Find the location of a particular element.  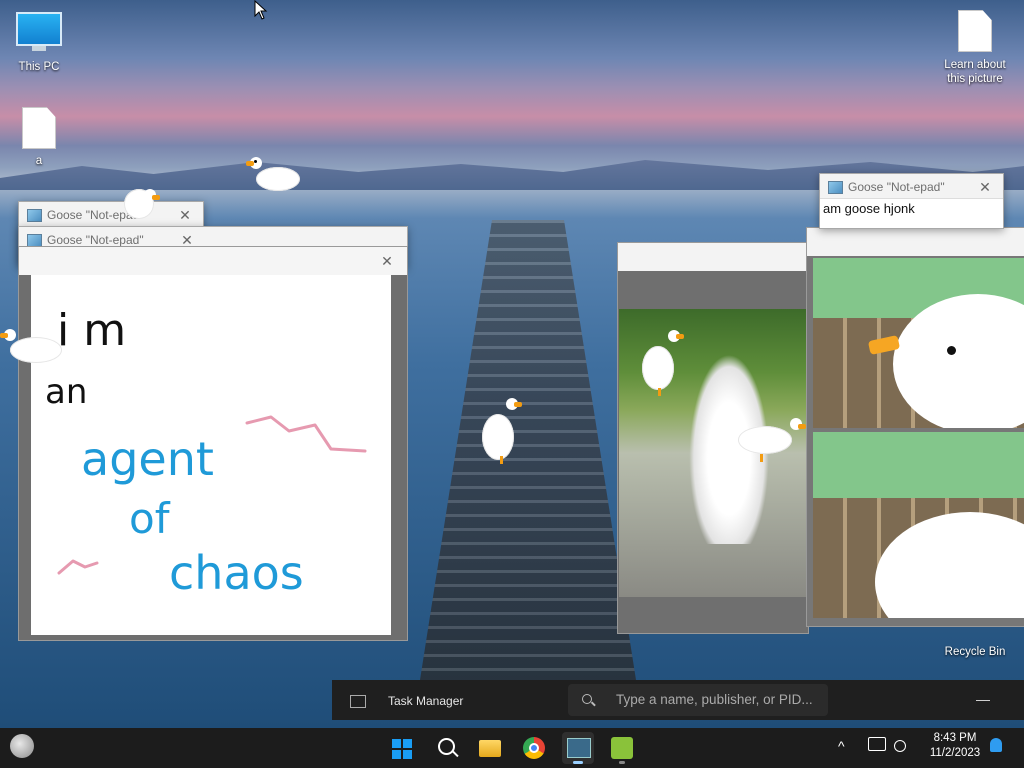

notepad-window-front: Goose "Not-epad" ✕ am goose hjonk is located at coordinates (911, 201).